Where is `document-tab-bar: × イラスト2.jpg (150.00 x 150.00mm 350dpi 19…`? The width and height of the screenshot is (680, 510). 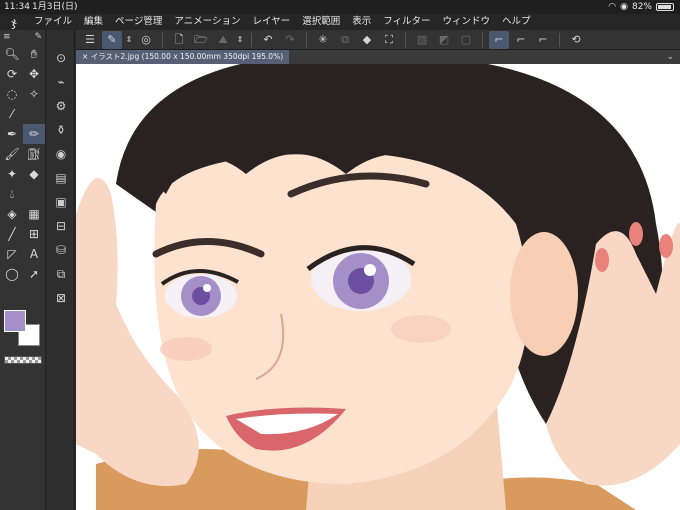
document-tab-bar: × イラスト2.jpg (150.00 x 150.00mm 350dpi 19… is located at coordinates (378, 57).